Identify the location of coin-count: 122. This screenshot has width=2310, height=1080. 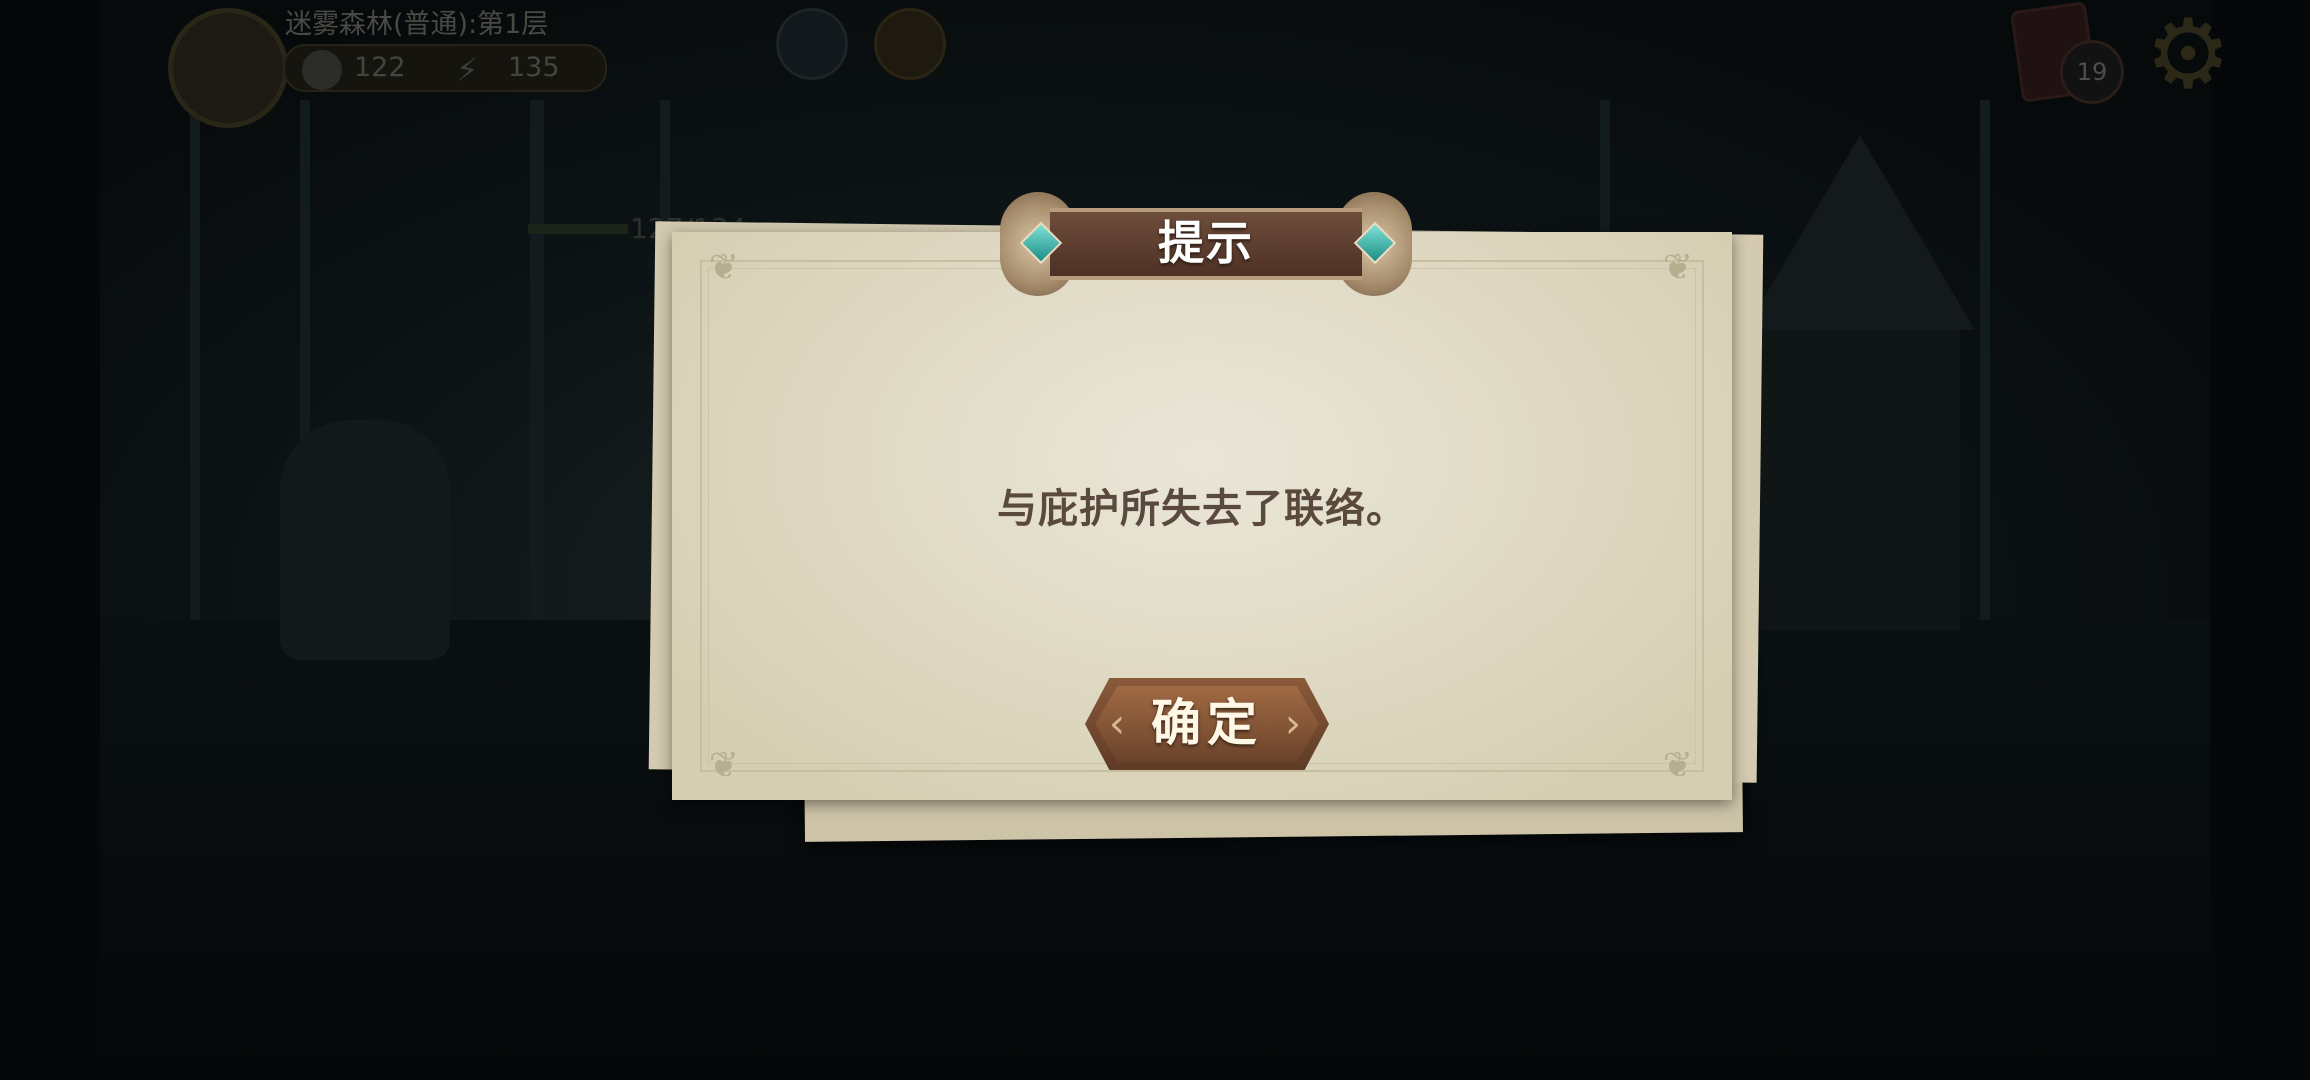
(380, 67).